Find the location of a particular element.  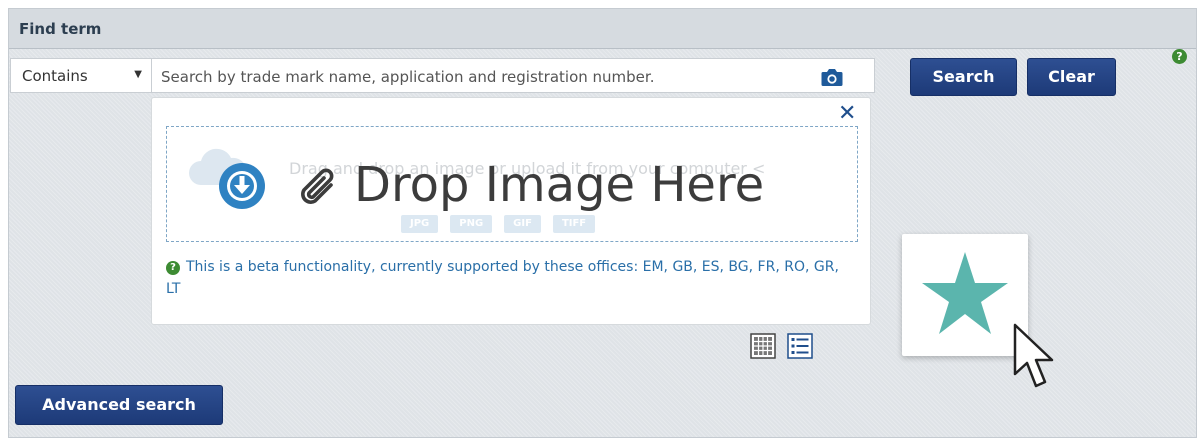

format-badge: GIF is located at coordinates (522, 224).